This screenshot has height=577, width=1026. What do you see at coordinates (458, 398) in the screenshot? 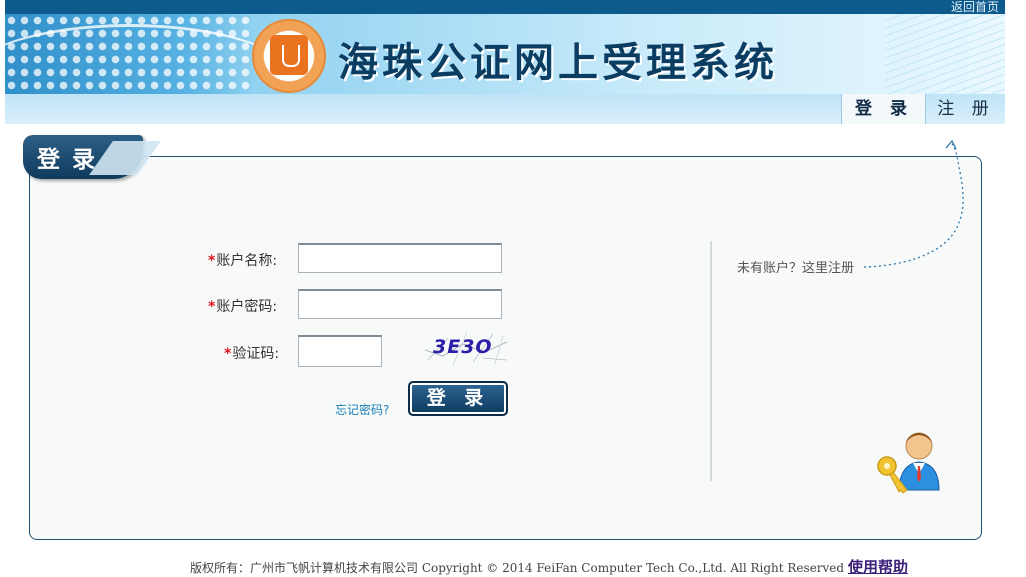
I see `login-button: 登 录` at bounding box center [458, 398].